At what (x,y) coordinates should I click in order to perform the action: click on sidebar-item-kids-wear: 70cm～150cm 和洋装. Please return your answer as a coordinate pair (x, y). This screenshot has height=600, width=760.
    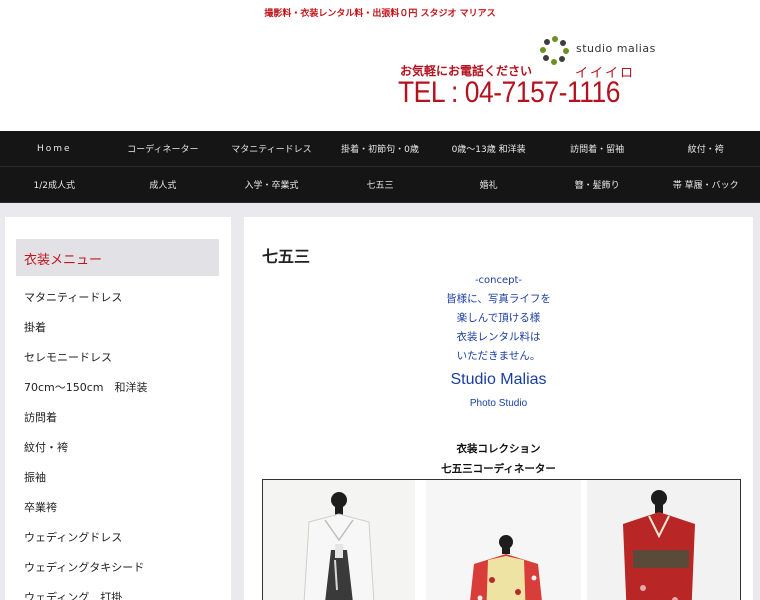
    Looking at the image, I should click on (86, 394).